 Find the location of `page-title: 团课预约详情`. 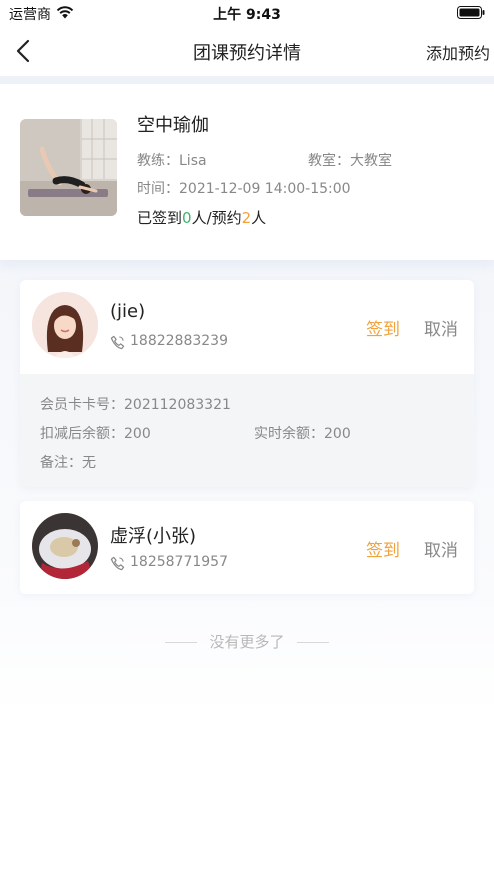

page-title: 团课预约详情 is located at coordinates (247, 53).